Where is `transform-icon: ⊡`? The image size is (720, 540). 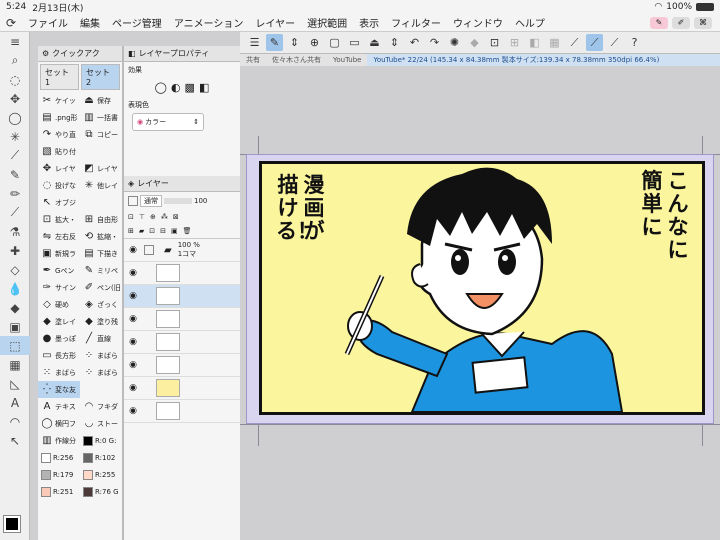
transform-icon: ⊡ is located at coordinates (494, 42).